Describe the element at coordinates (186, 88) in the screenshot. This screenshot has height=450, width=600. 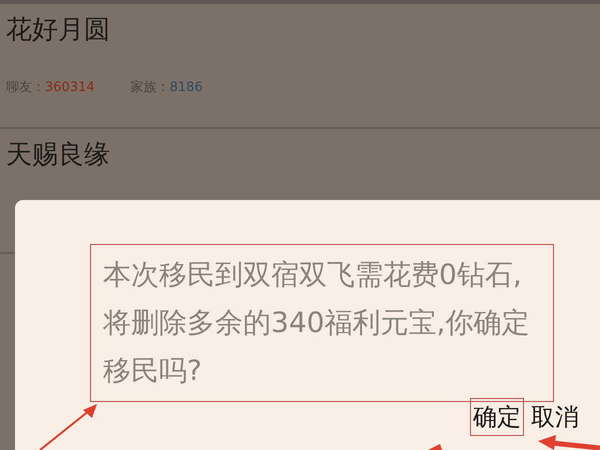
I see `stat-value: 8186` at that location.